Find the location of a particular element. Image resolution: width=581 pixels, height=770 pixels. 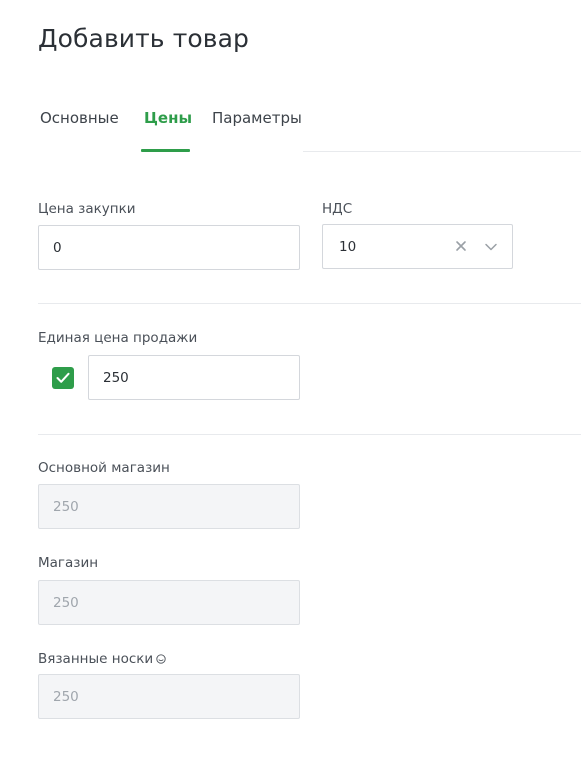

vat-select: 10 is located at coordinates (417, 246).